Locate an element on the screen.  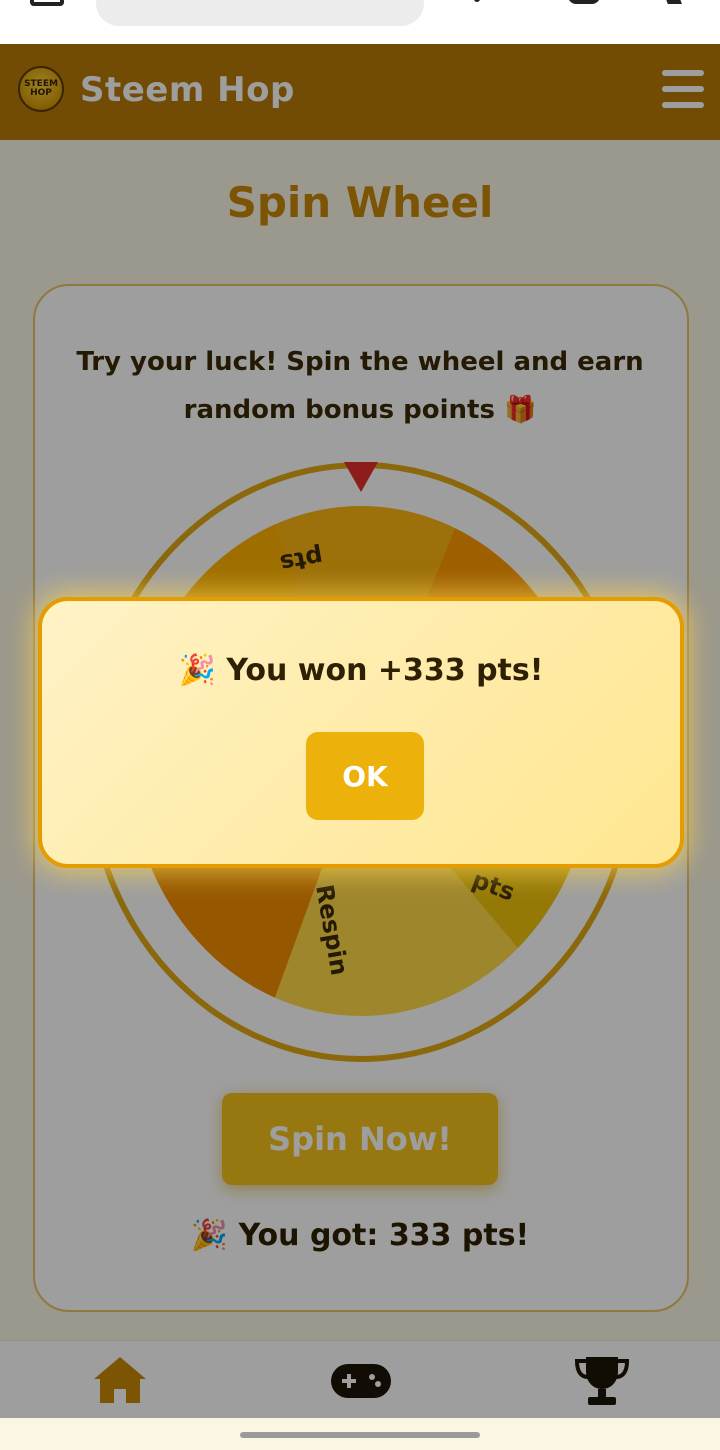
browser-toolbar is located at coordinates (360, 22).